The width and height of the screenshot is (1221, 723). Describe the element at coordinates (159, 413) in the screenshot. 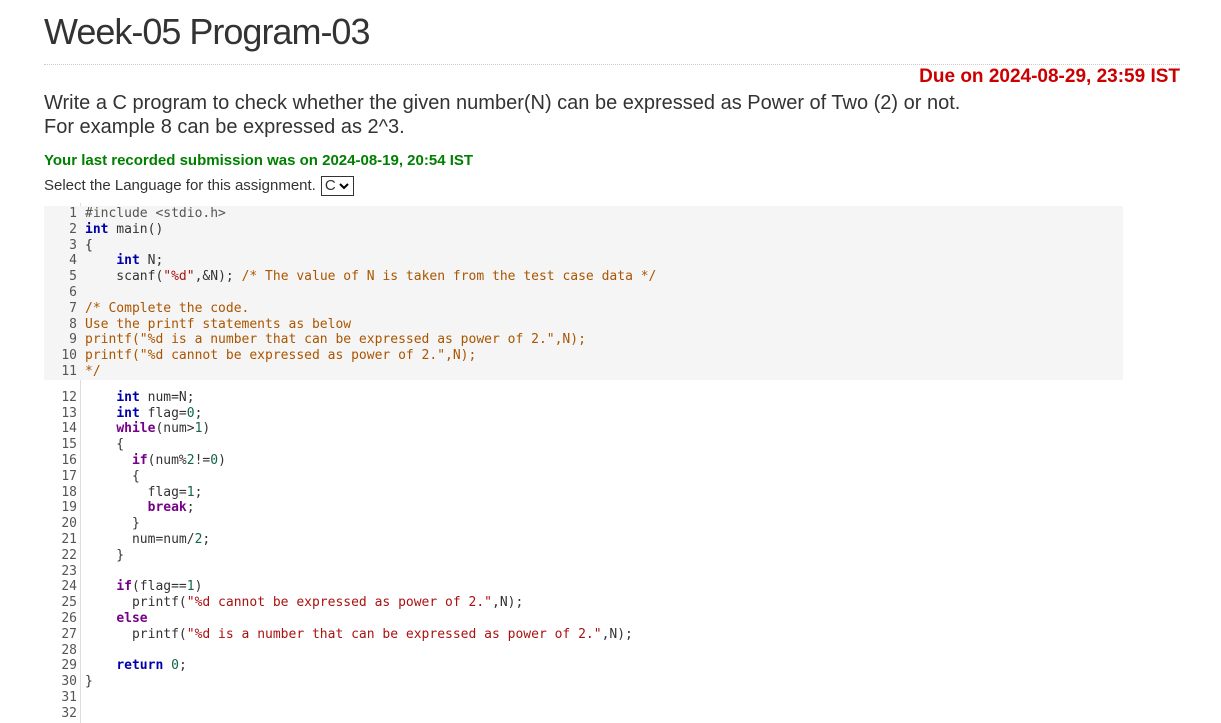

I see `code-text: int flag=0;` at that location.